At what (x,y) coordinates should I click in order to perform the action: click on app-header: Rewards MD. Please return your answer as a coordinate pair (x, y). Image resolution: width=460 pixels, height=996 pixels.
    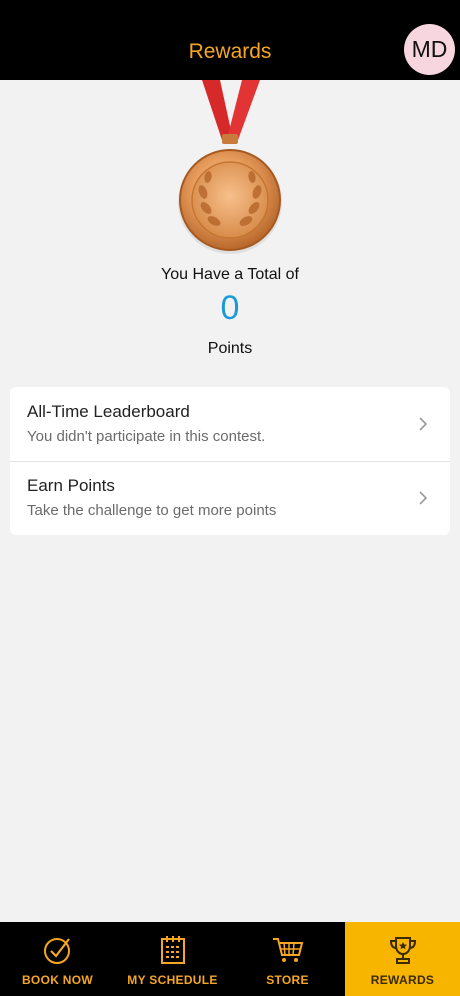
    Looking at the image, I should click on (230, 40).